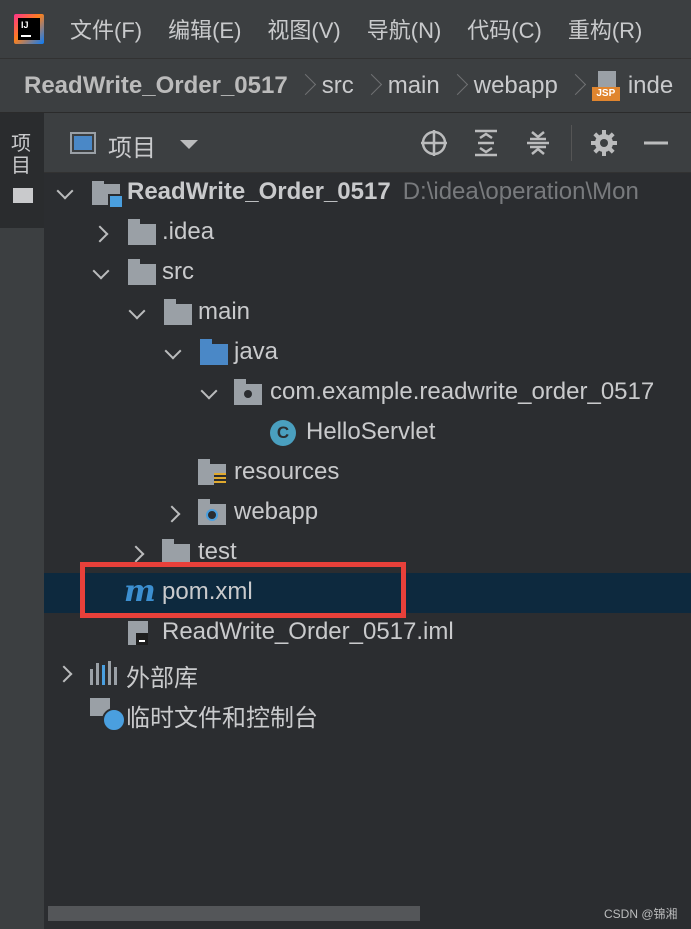 The height and width of the screenshot is (929, 691). Describe the element at coordinates (434, 143) in the screenshot. I see `locate-file-icon` at that location.